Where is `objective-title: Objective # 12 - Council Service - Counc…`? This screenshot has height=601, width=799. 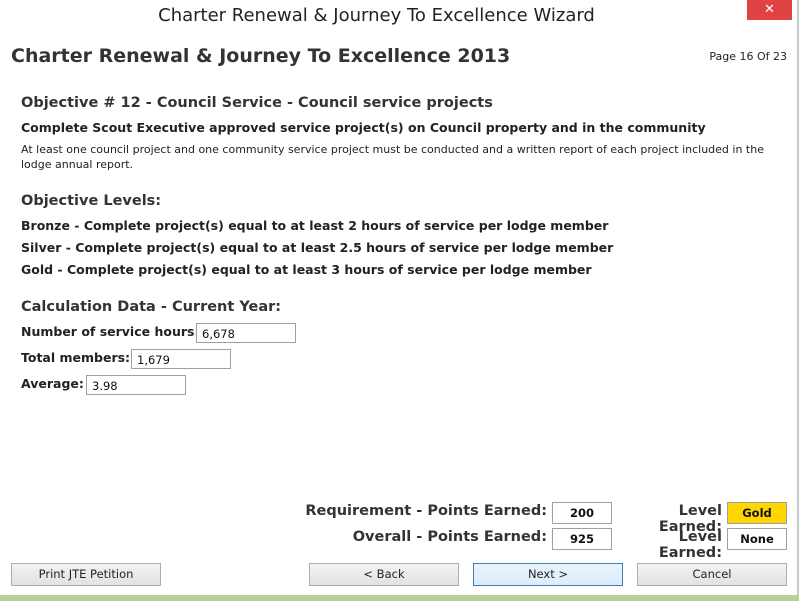 objective-title: Objective # 12 - Council Service - Counc… is located at coordinates (257, 103).